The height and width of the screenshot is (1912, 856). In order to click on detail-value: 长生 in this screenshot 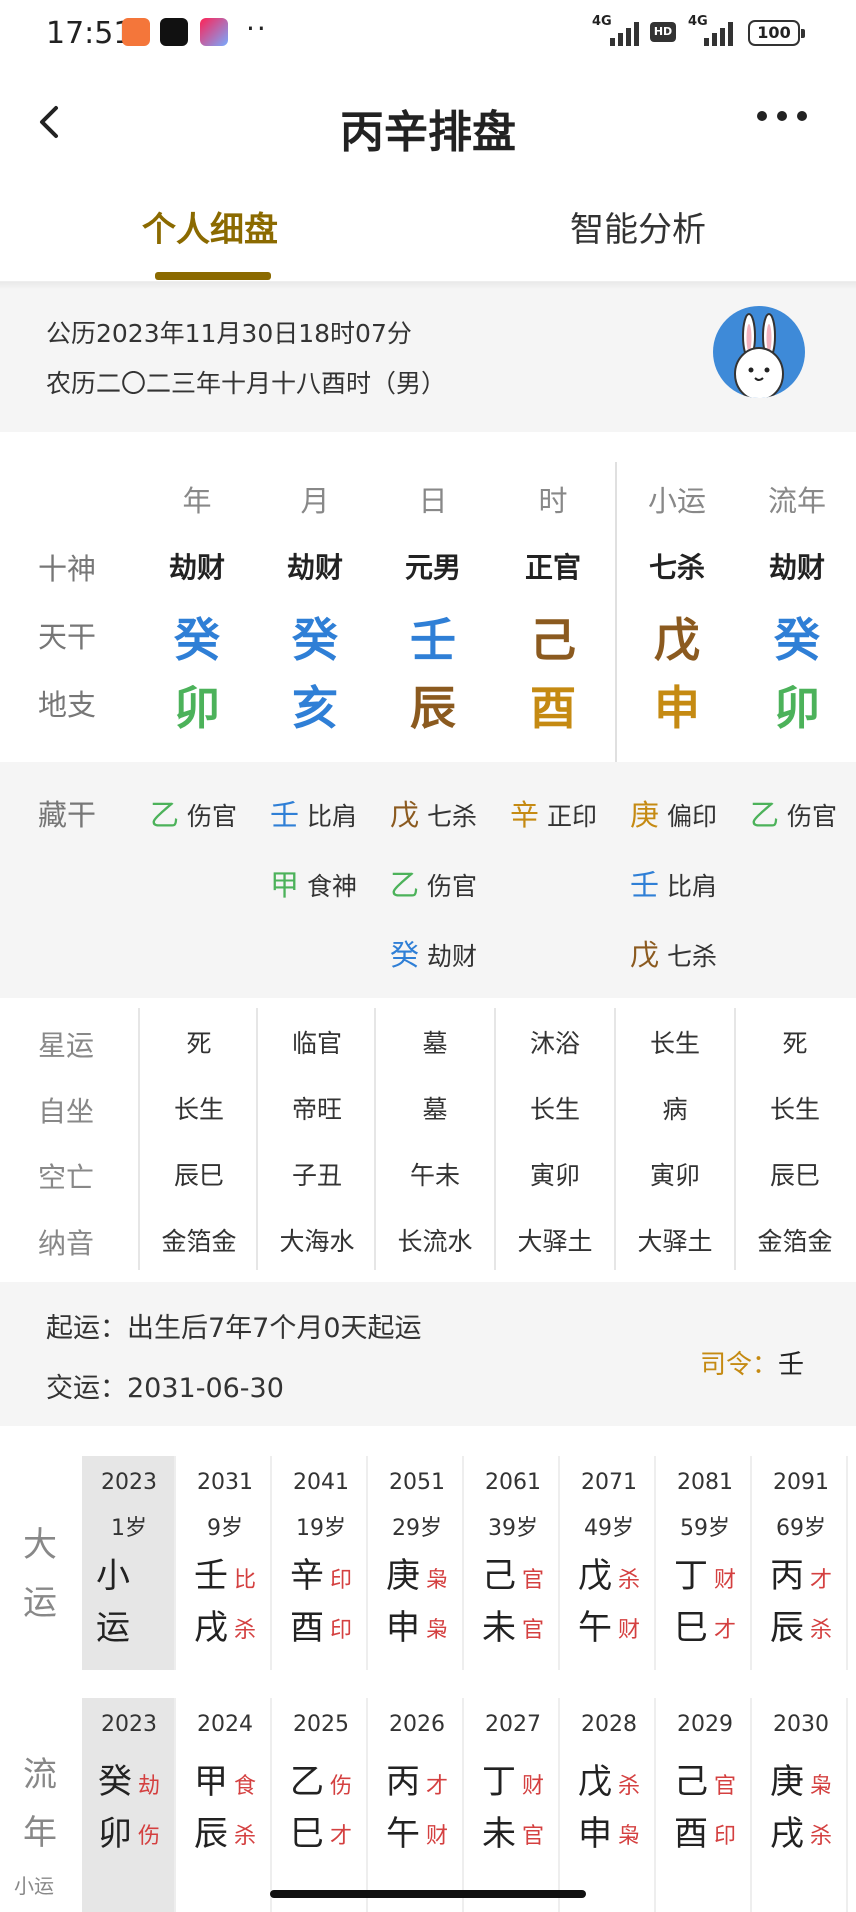, I will do `click(794, 1109)`.